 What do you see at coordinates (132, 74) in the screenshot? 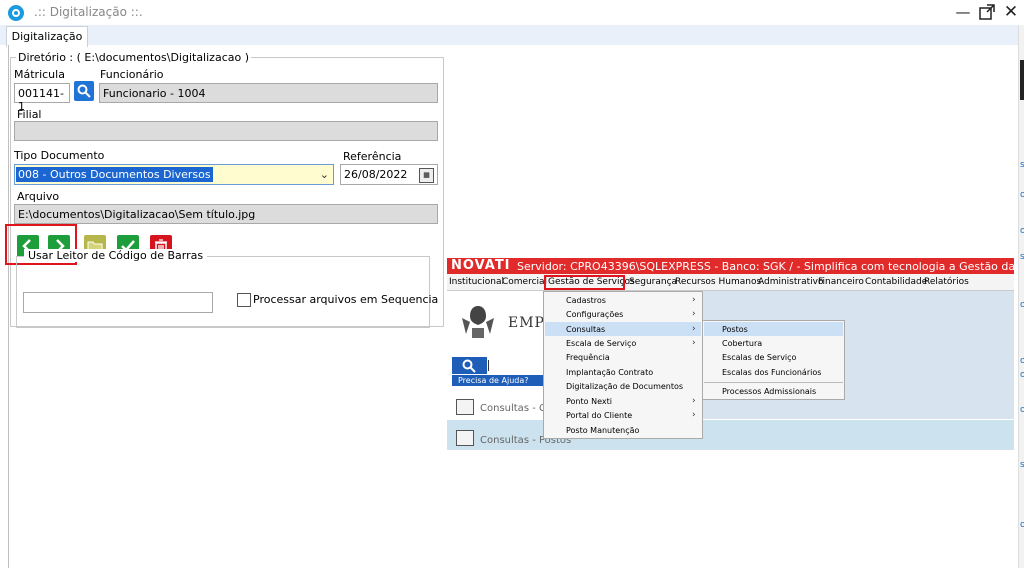
I see `funcionario-label: Funcionário` at bounding box center [132, 74].